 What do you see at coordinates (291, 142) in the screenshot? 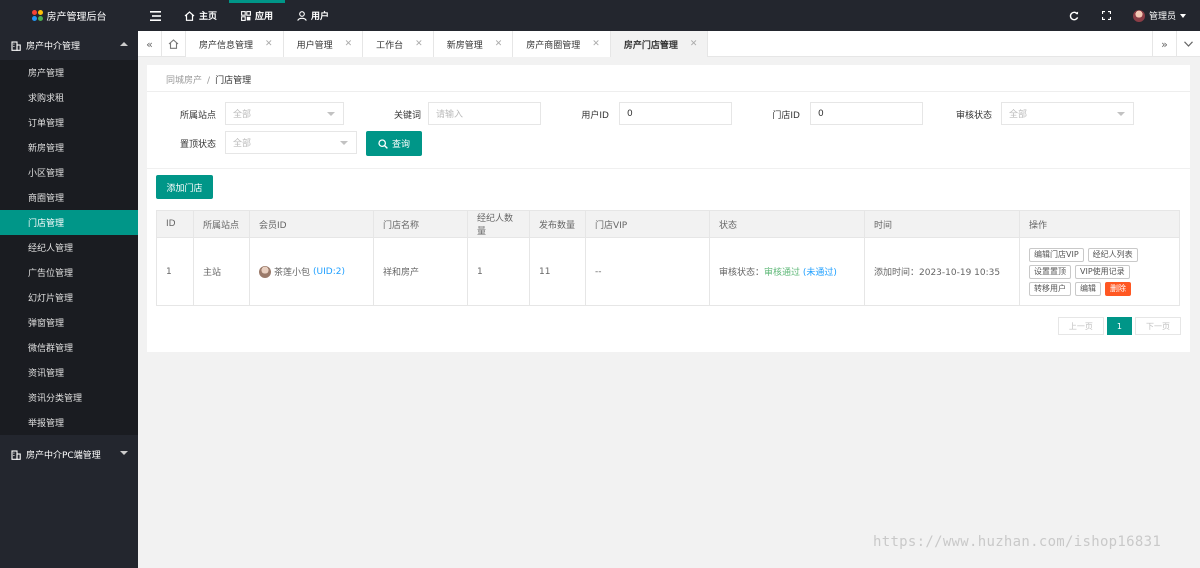
I see `top-status-select: 全部` at bounding box center [291, 142].